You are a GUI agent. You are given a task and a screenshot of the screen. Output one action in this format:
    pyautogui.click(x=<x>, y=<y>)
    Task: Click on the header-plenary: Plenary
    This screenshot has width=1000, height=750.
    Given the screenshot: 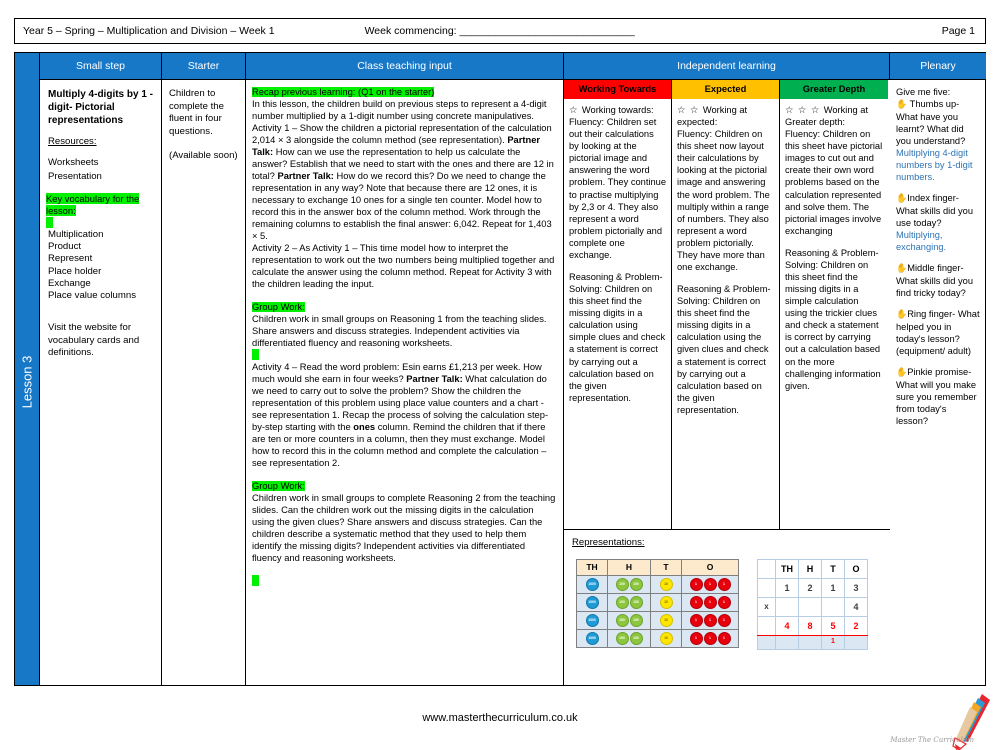 What is the action you would take?
    pyautogui.click(x=938, y=66)
    